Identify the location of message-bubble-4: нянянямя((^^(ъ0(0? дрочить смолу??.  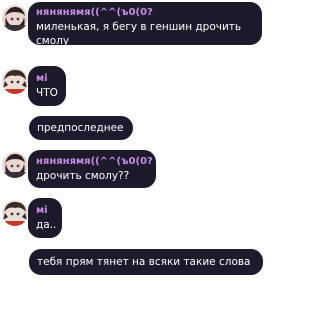
(92, 169).